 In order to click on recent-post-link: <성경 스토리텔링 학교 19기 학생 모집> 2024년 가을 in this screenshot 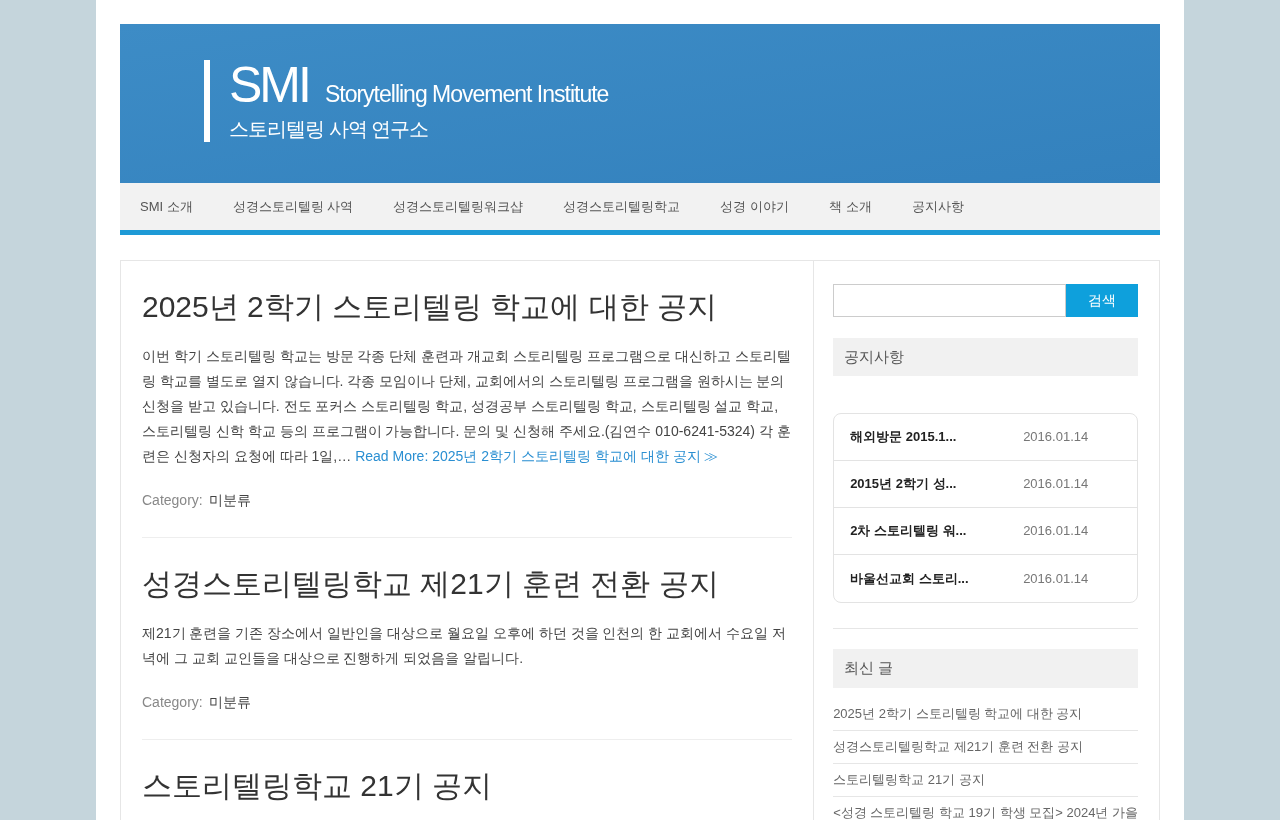, I will do `click(985, 811)`.